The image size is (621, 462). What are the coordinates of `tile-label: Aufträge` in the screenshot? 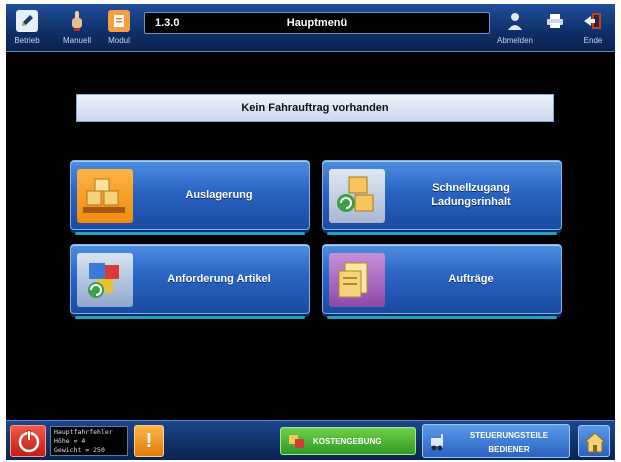 It's located at (471, 279).